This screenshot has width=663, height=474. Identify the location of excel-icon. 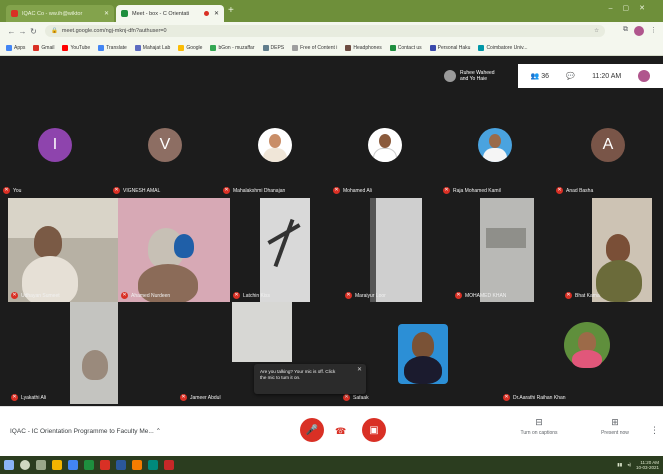
(89, 465).